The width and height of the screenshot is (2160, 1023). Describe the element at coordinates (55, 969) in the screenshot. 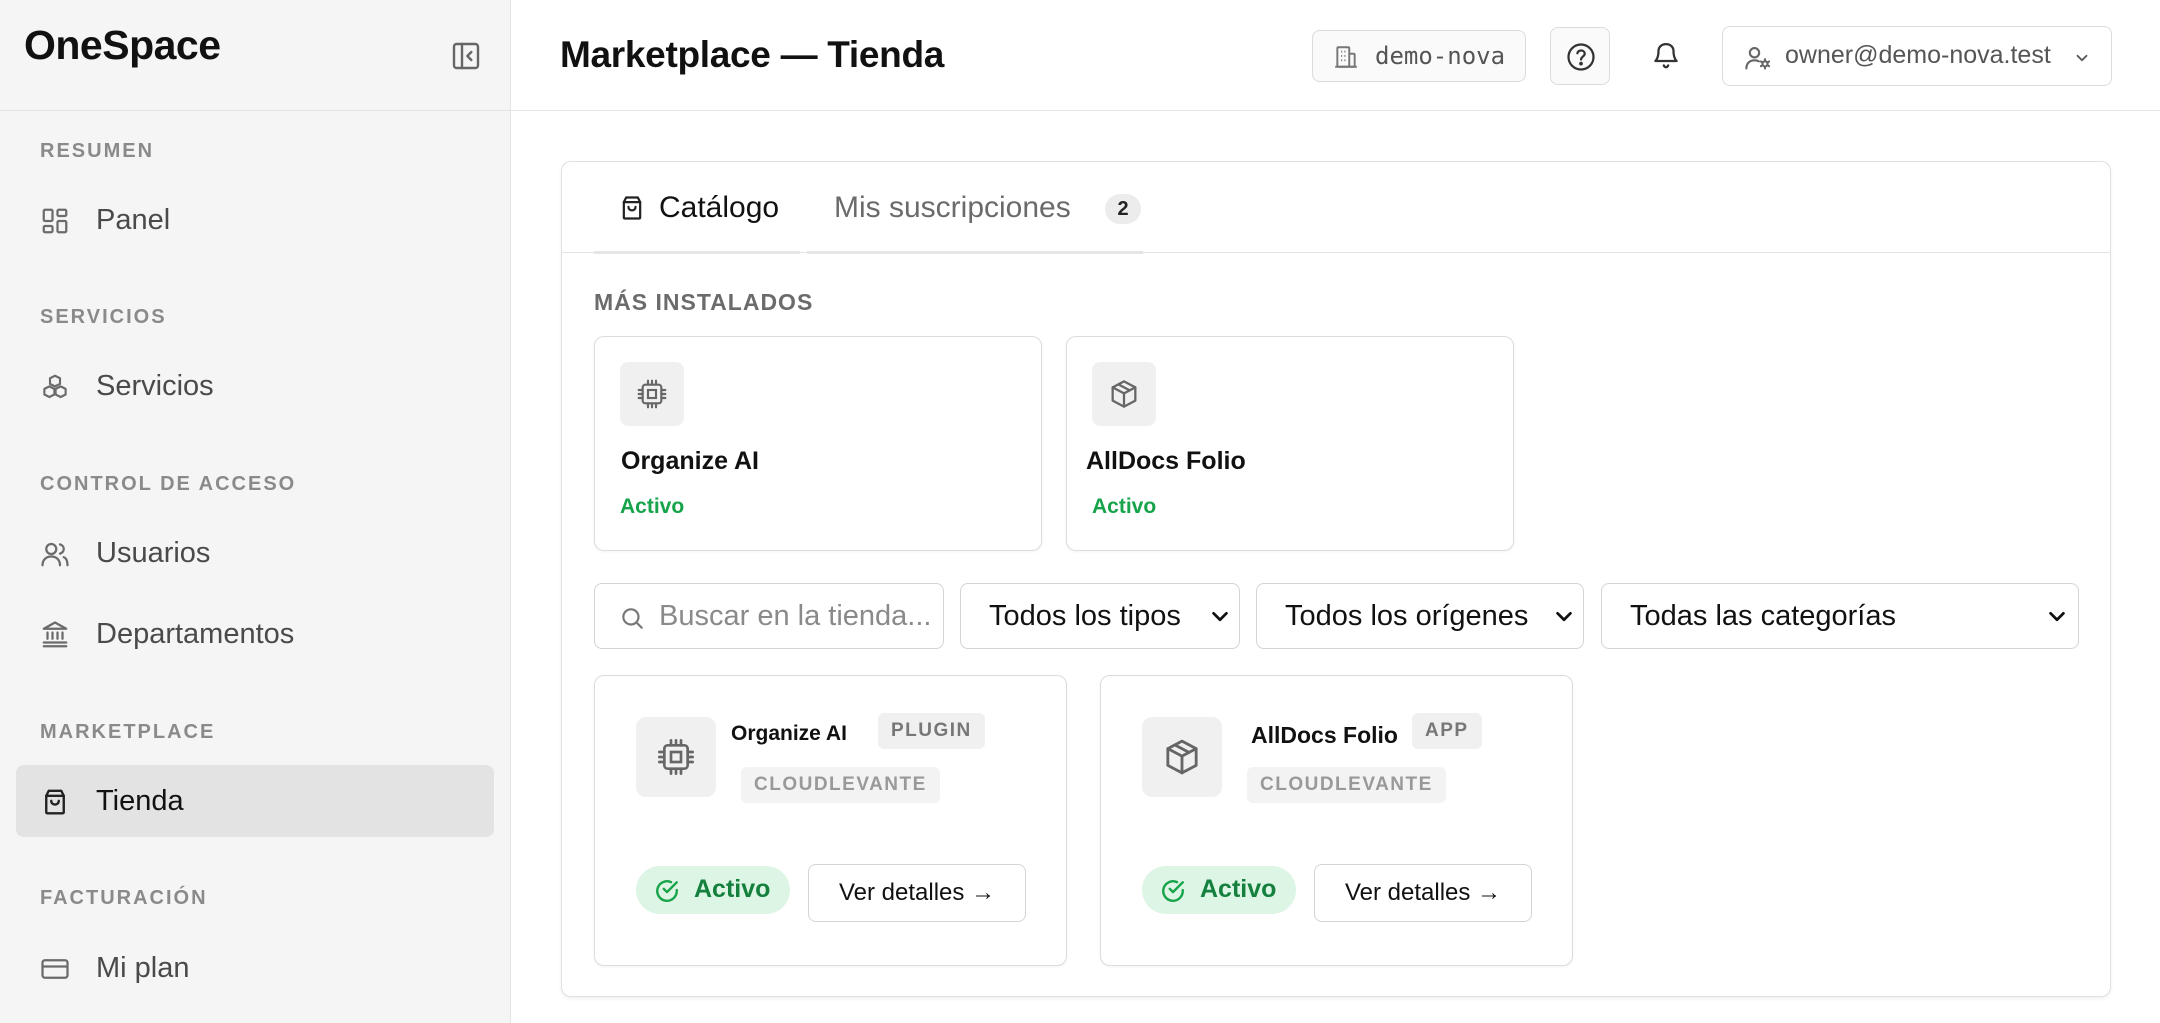

I see `credit-card-icon` at that location.